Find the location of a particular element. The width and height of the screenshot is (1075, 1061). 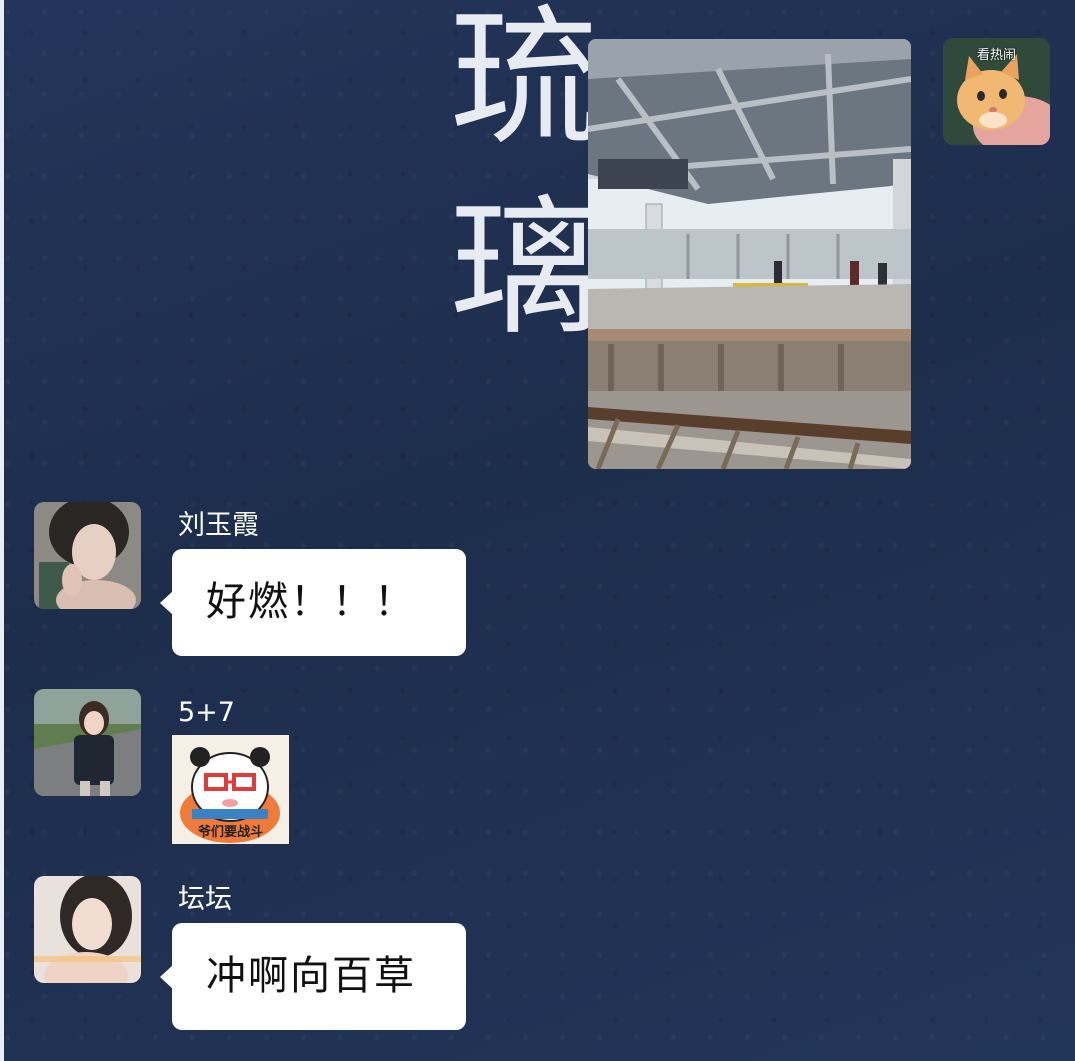

avatar-tantan is located at coordinates (87, 929).